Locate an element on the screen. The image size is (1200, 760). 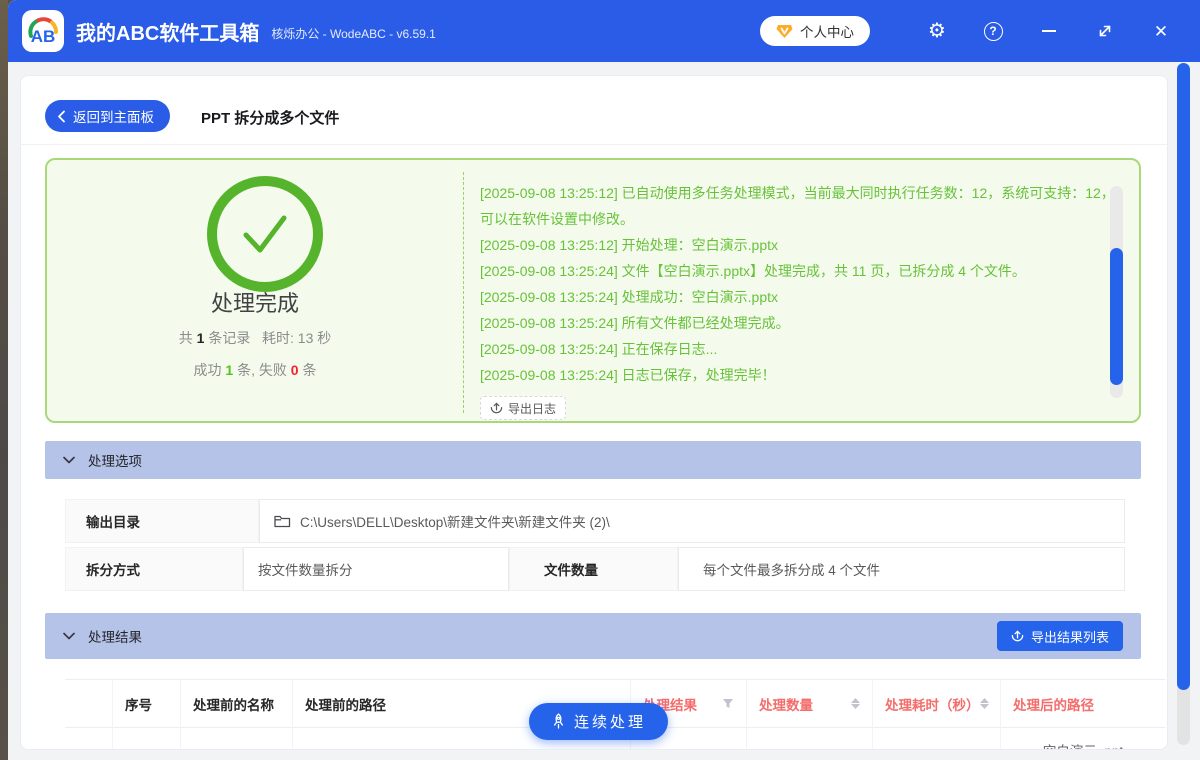
options-section-header: 处理选项 is located at coordinates (593, 460).